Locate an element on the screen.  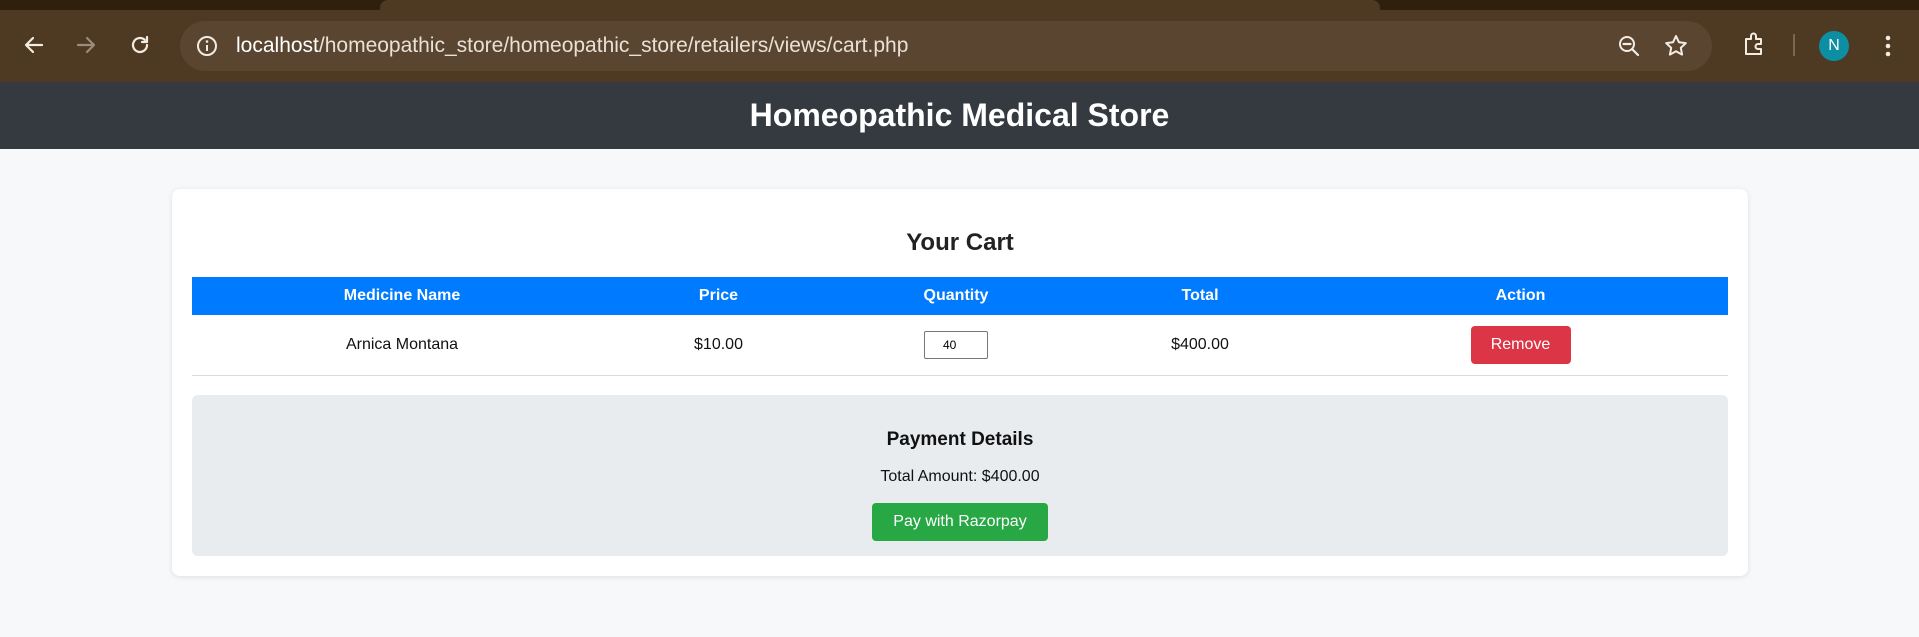
column-header-medicine-name: Medicine Name is located at coordinates (402, 296).